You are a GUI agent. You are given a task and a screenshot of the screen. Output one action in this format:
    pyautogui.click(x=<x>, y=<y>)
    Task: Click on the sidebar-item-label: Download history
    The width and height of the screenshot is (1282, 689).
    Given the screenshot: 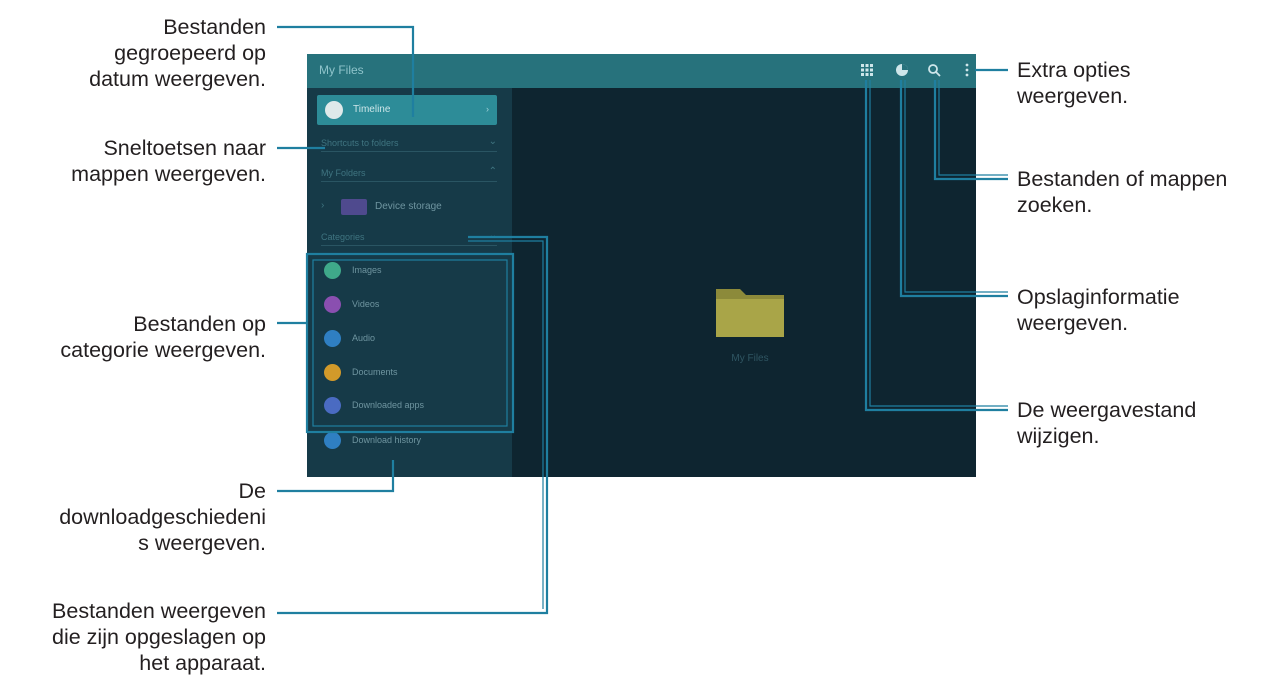 What is the action you would take?
    pyautogui.click(x=387, y=440)
    